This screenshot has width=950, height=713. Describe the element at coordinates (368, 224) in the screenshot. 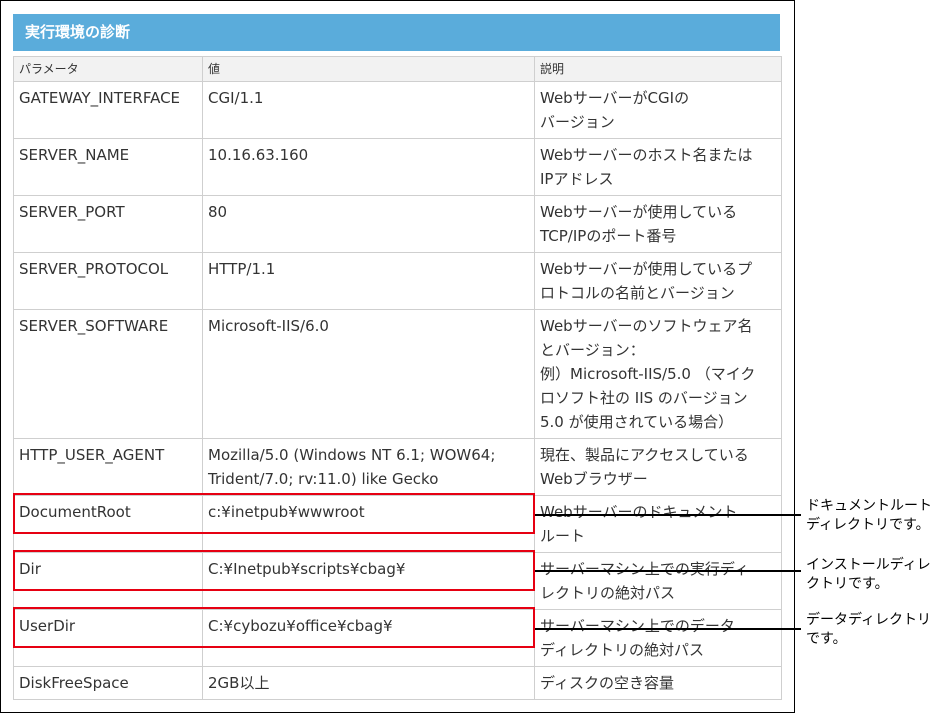

I see `value-cell: 80` at that location.